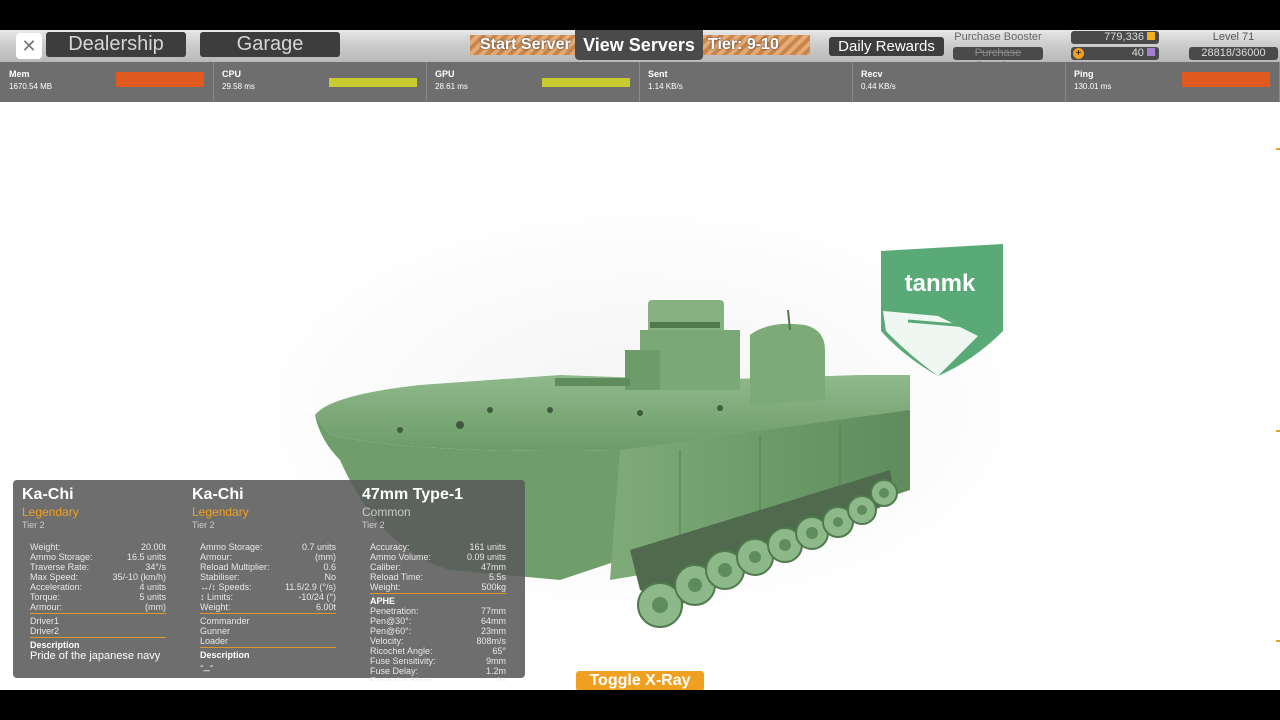 Image resolution: width=1280 pixels, height=720 pixels. Describe the element at coordinates (640, 15) in the screenshot. I see `letterbox-top` at that location.